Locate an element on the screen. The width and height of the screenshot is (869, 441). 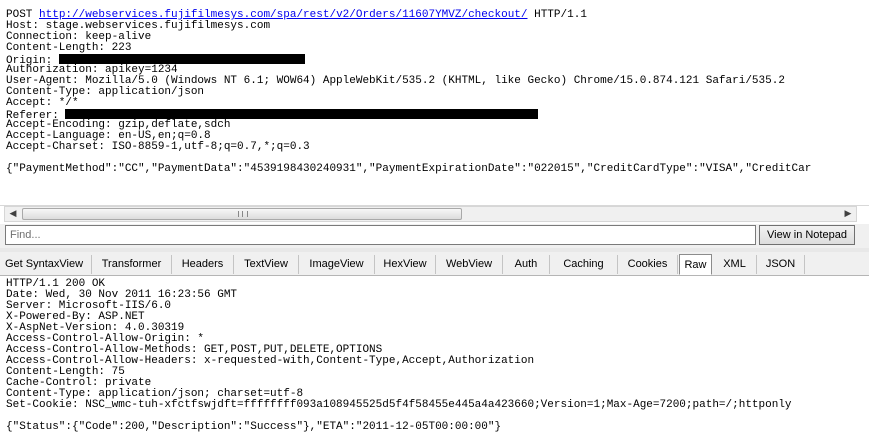
header-content-length: Content-Length: 223 is located at coordinates (69, 48).